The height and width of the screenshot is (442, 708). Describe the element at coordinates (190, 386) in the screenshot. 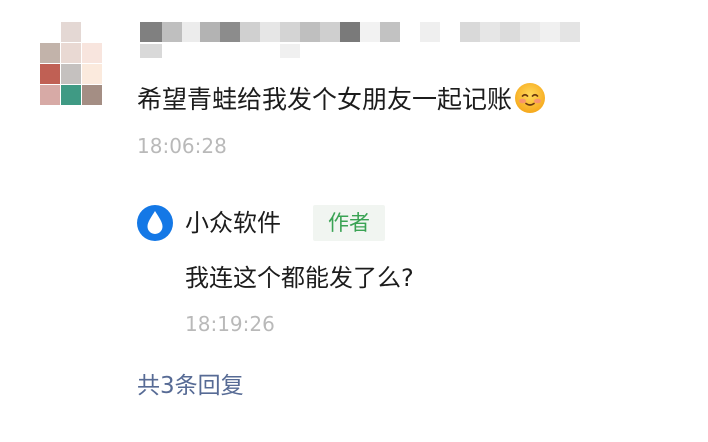

I see `view-all-replies-link: 共3条回复` at that location.